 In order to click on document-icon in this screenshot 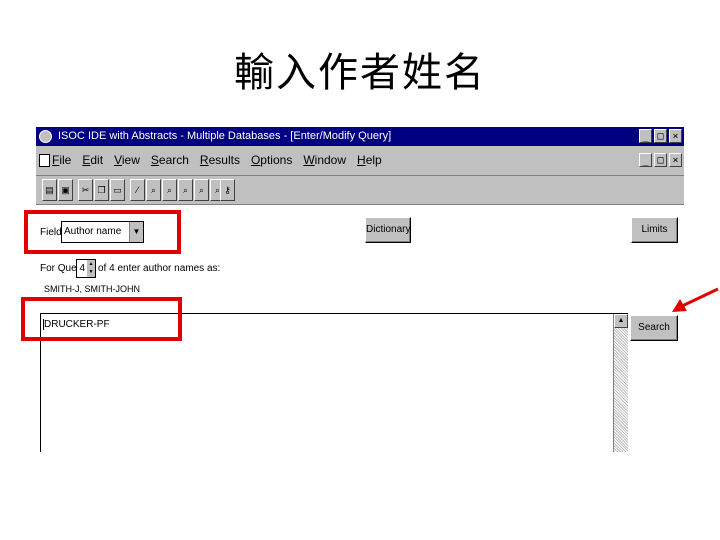, I will do `click(44, 160)`.